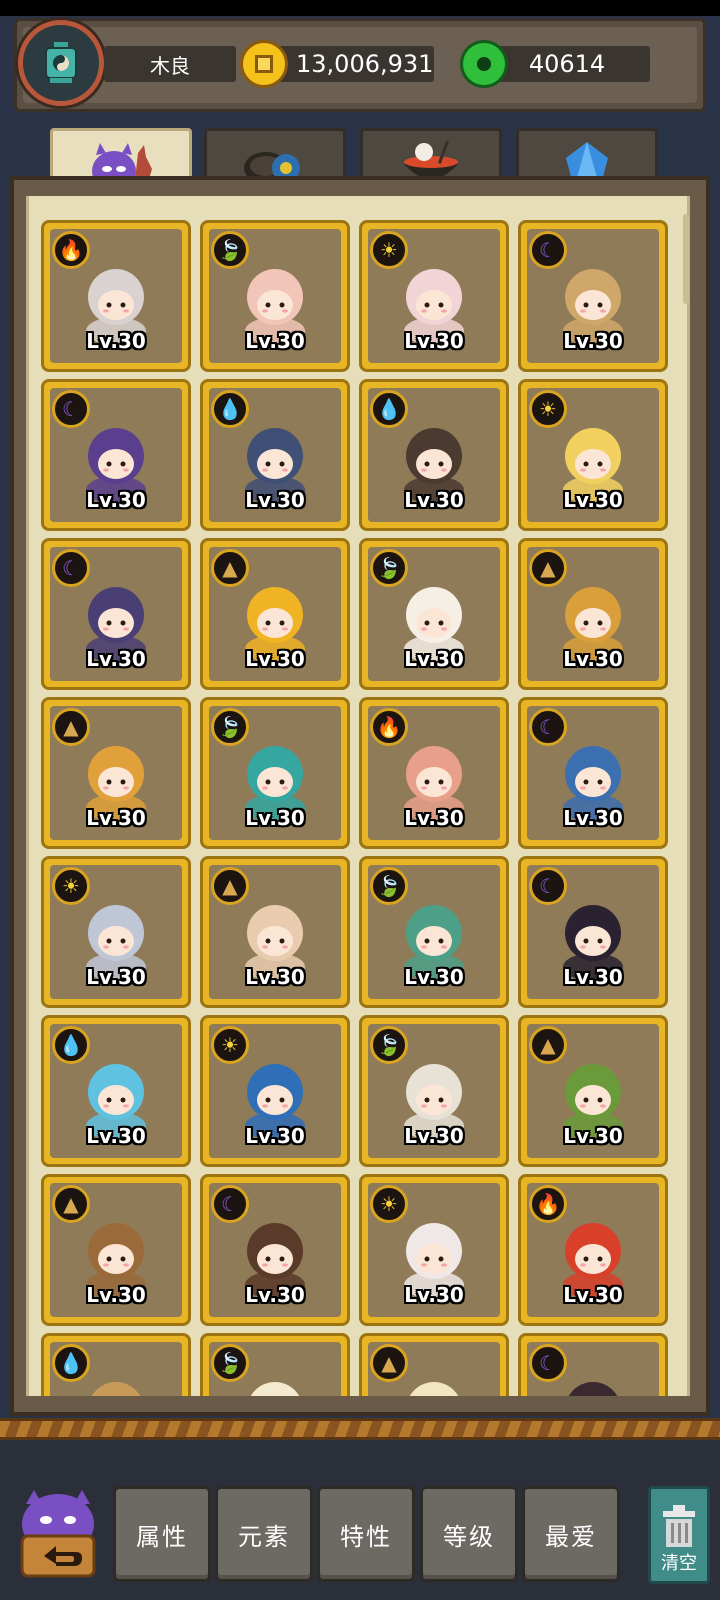 This screenshot has width=720, height=1600. What do you see at coordinates (469, 1534) in the screenshot?
I see `sort-level-button: 等级` at bounding box center [469, 1534].